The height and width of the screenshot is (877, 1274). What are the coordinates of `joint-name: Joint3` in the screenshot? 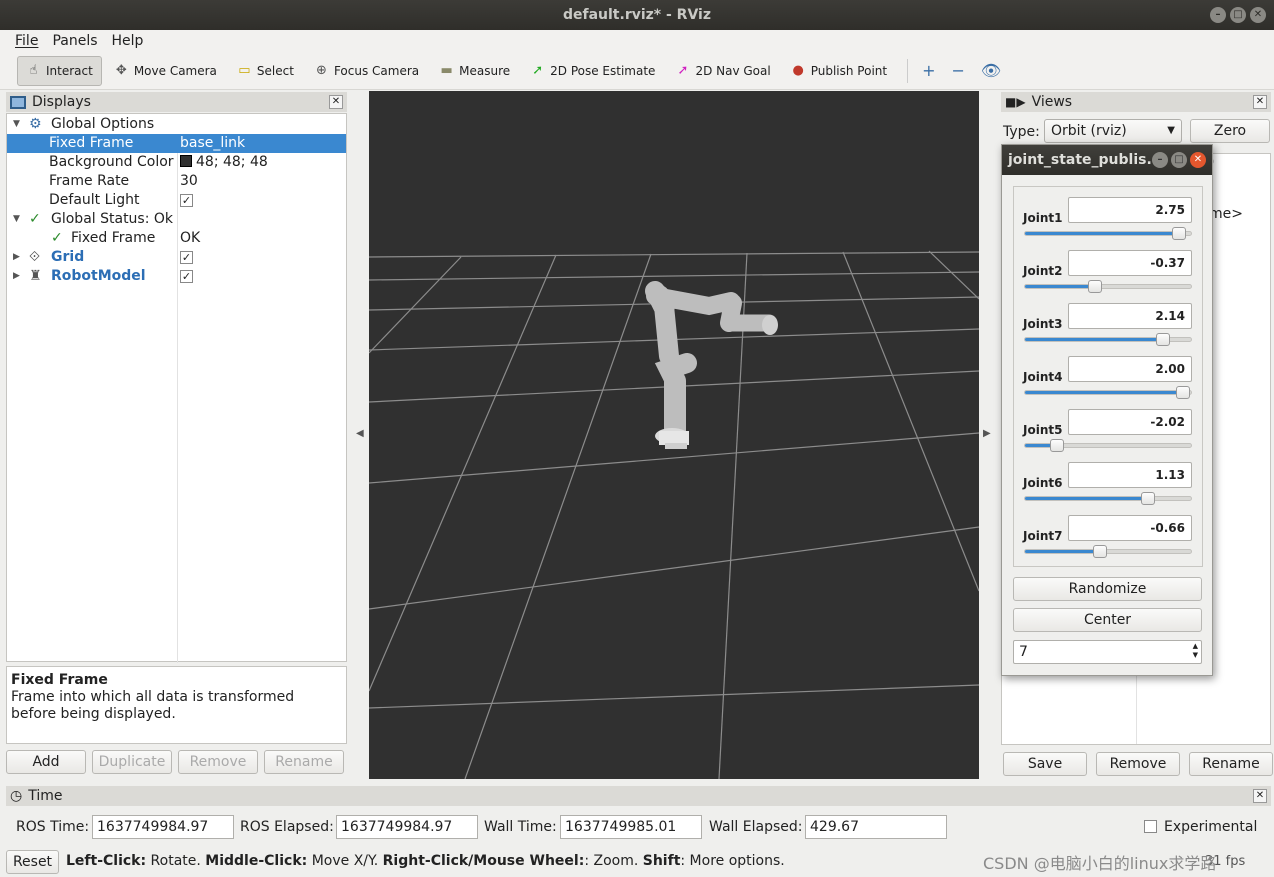 It's located at (1043, 324).